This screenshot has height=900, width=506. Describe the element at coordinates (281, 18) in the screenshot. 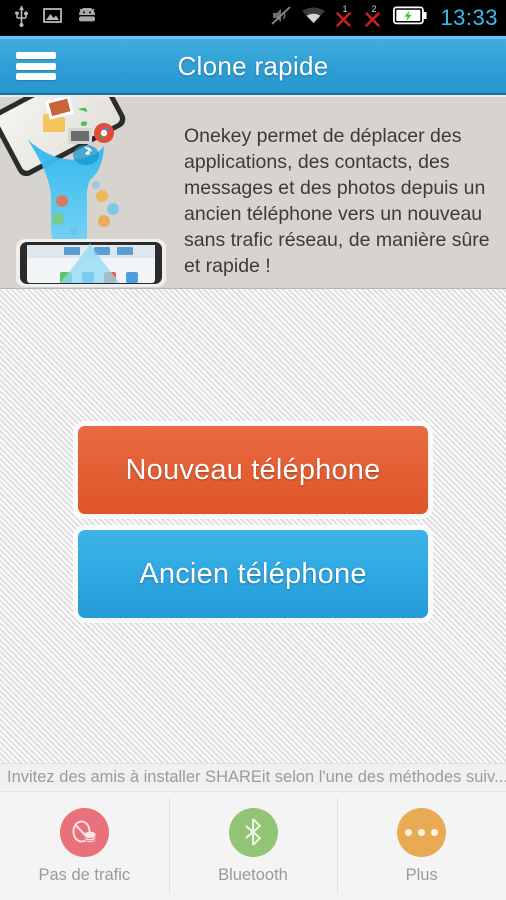

I see `mute-icon` at that location.